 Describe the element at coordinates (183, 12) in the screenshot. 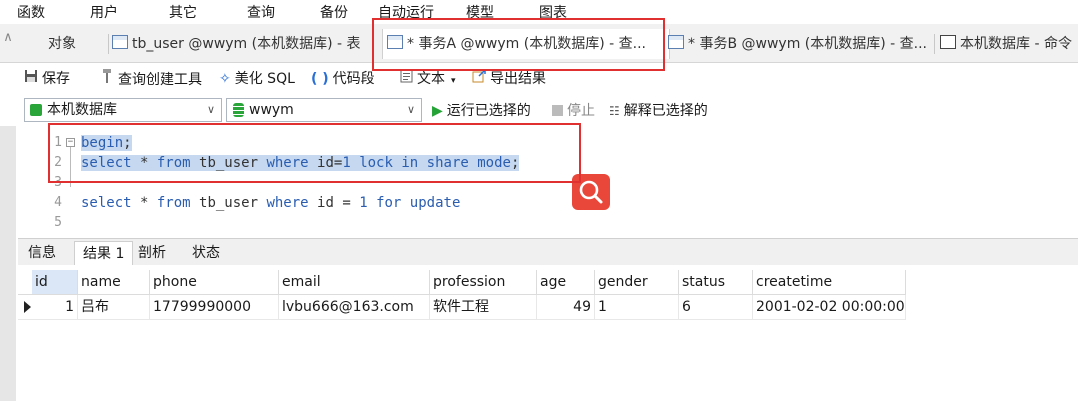

I see `menu-other: 其它` at that location.